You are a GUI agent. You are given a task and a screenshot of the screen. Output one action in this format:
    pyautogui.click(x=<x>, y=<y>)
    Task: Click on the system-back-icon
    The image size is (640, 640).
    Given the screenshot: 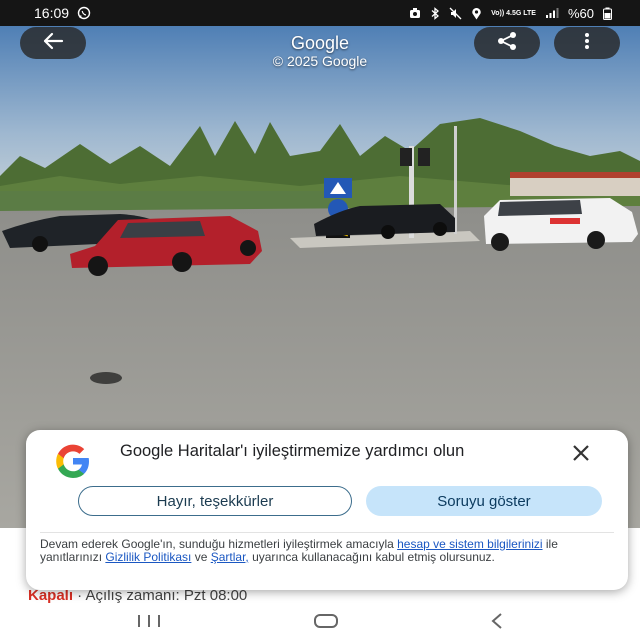 What is the action you would take?
    pyautogui.click(x=497, y=623)
    